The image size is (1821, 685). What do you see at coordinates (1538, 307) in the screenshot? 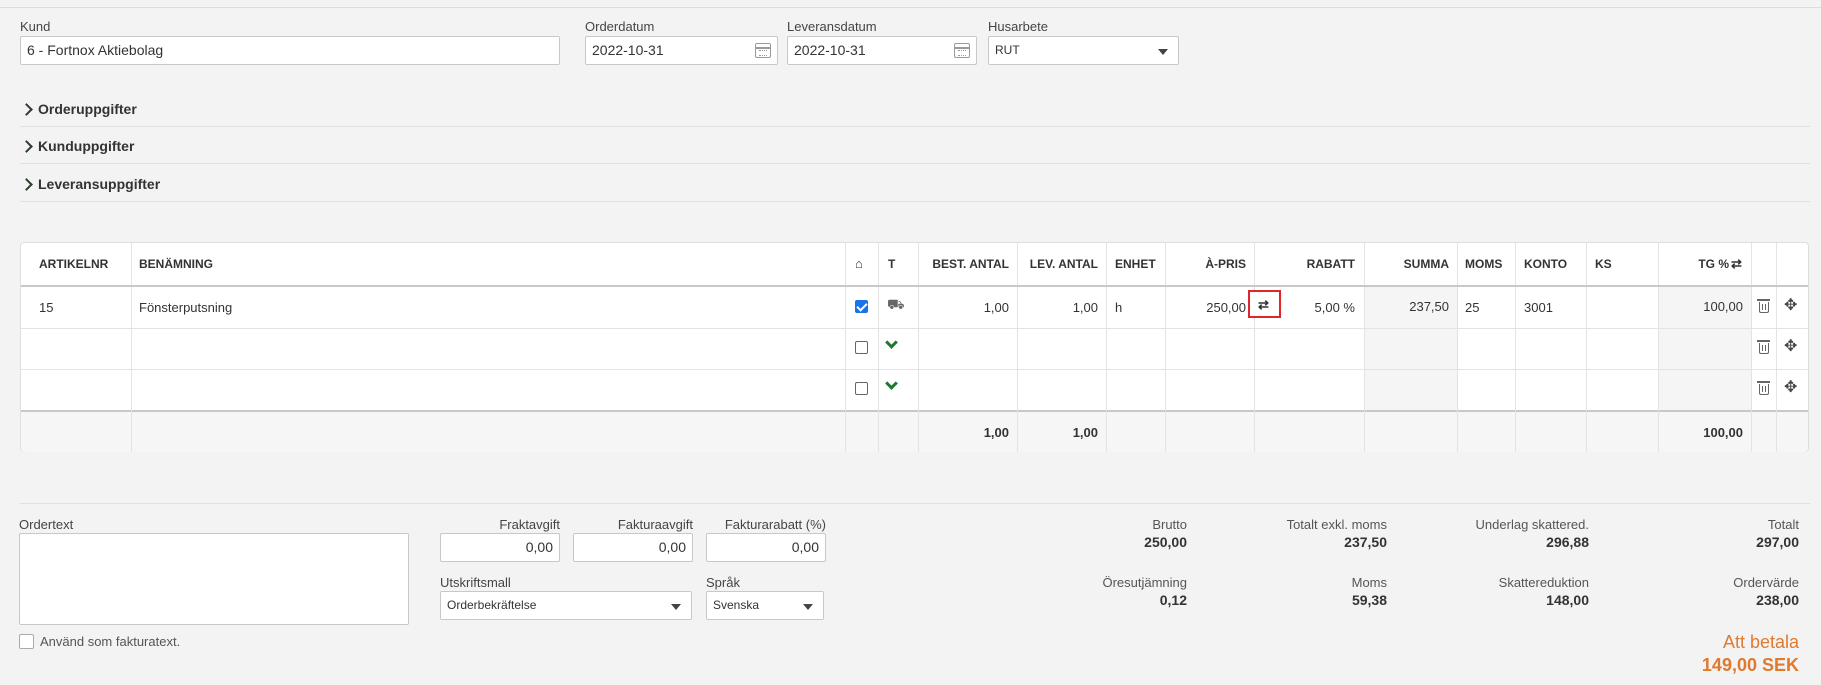
I see `row1-konto: 3001` at bounding box center [1538, 307].